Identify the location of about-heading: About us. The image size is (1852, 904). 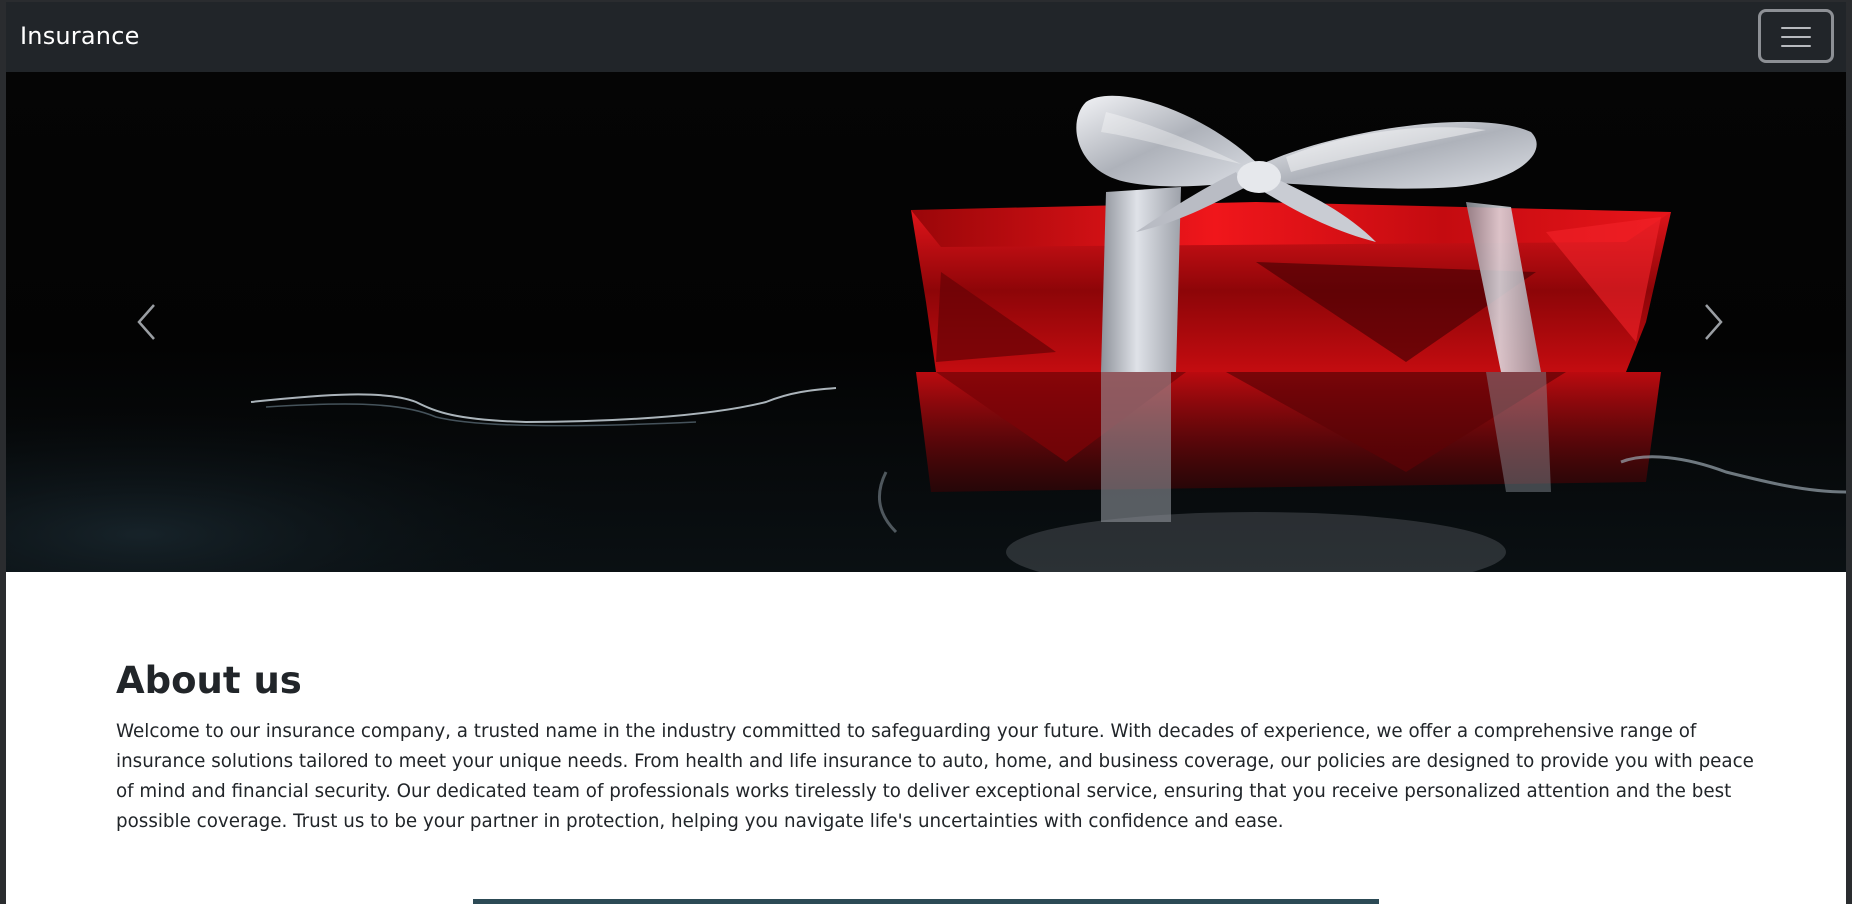
(209, 680).